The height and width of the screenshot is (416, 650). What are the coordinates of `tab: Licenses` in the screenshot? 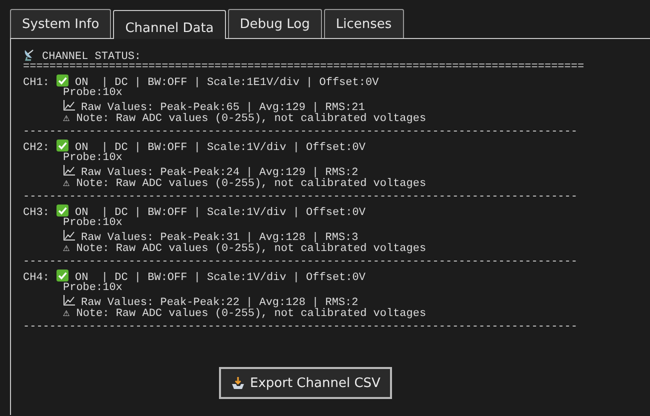 It's located at (364, 23).